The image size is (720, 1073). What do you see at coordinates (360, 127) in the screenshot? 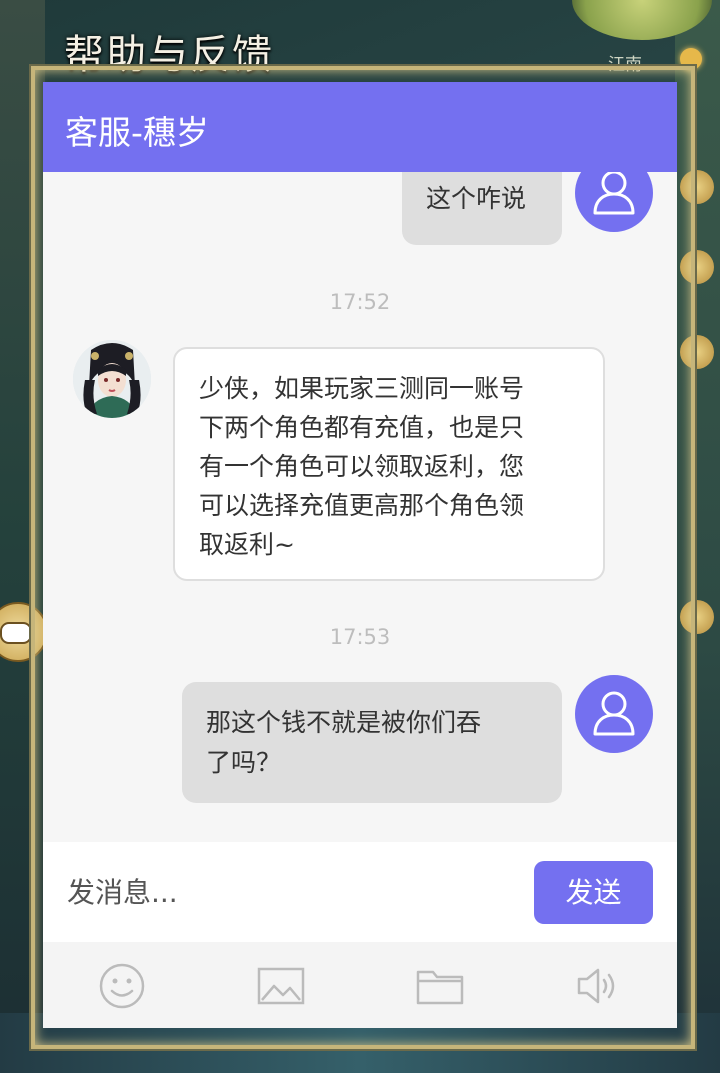
I see `panel-header: 客服-穗岁` at bounding box center [360, 127].